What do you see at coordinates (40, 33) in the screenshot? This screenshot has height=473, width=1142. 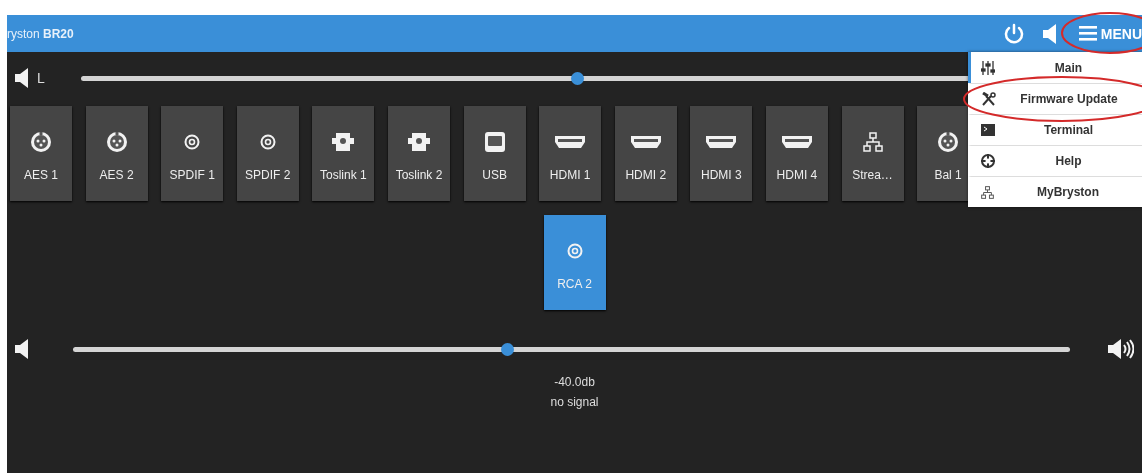 I see `device-title: ryston BR20` at bounding box center [40, 33].